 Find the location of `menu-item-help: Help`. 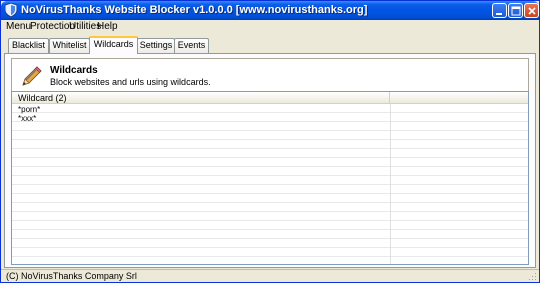

menu-item-help: Help is located at coordinates (107, 26).